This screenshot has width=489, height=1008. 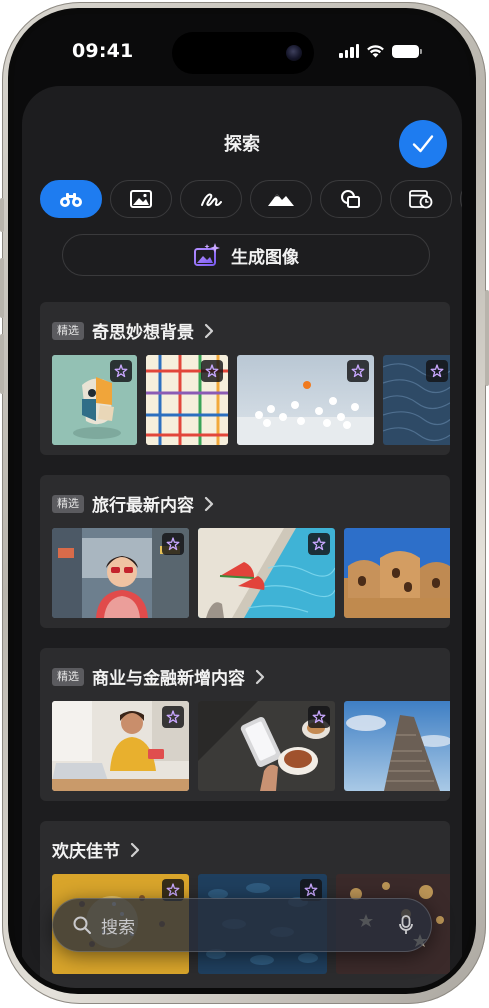 I want to click on tab-seasons, so click(x=421, y=199).